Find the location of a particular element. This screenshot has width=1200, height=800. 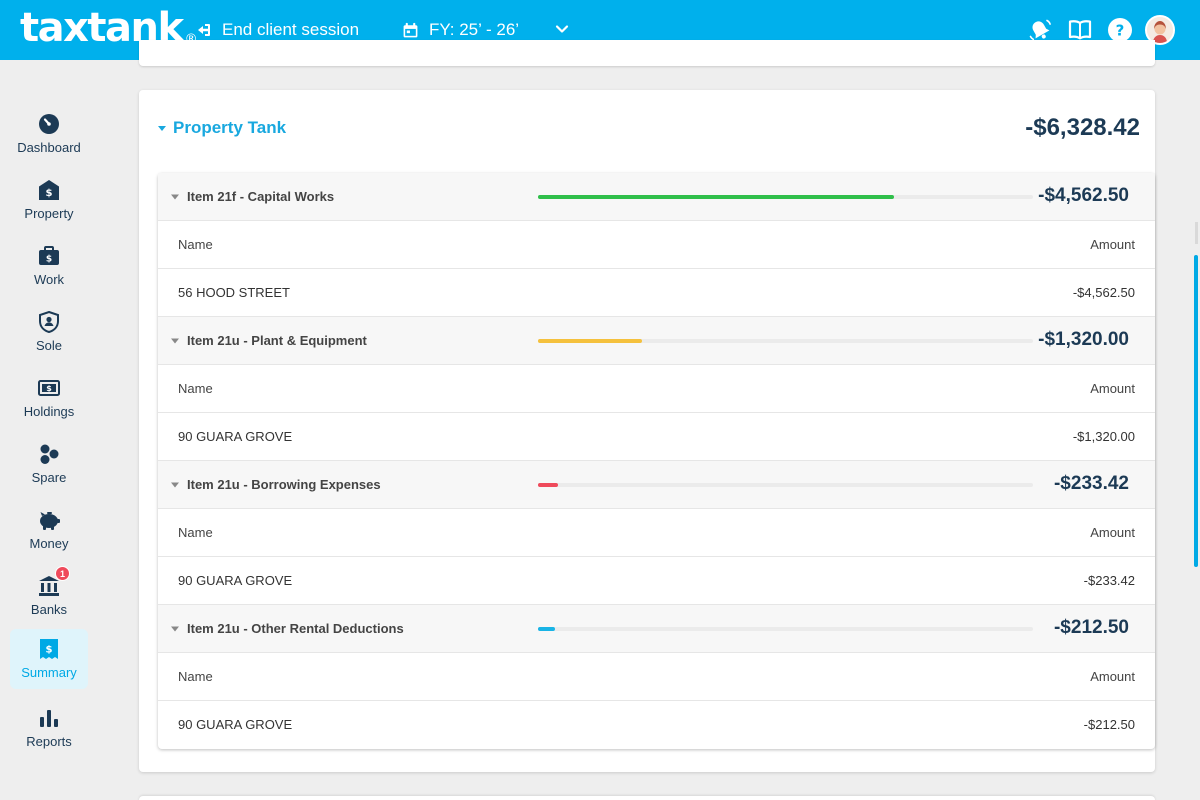

sidebar-item-sole: Sole is located at coordinates (49, 332).